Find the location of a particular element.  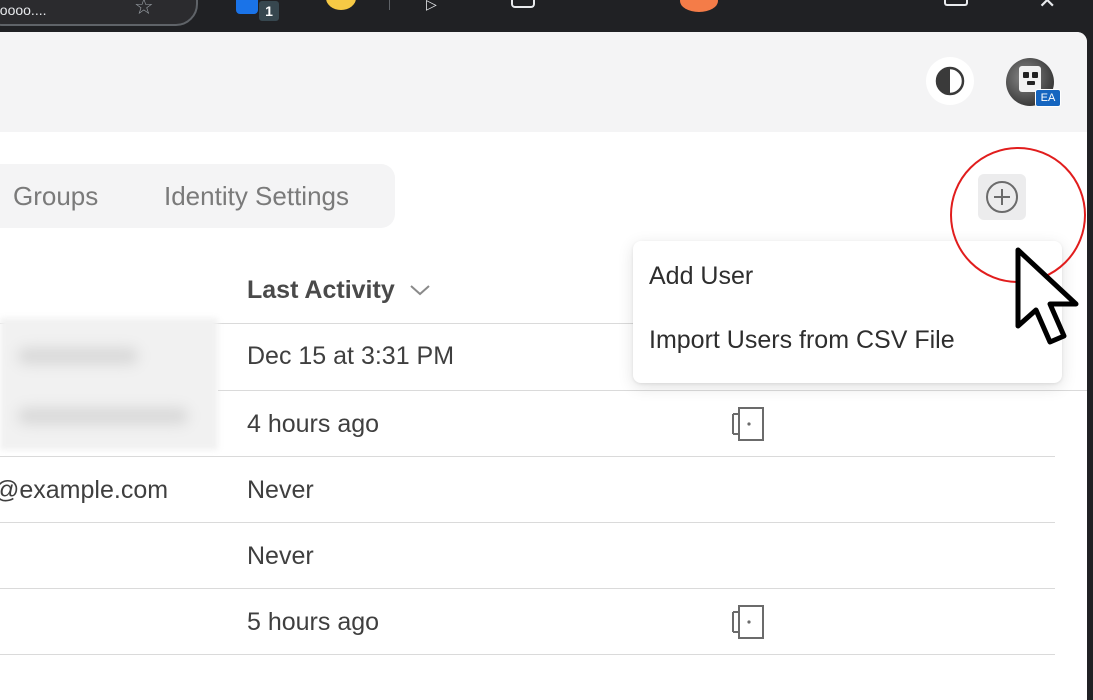

last-activity-cell: Dec 15 at 3:31 PM is located at coordinates (351, 356).